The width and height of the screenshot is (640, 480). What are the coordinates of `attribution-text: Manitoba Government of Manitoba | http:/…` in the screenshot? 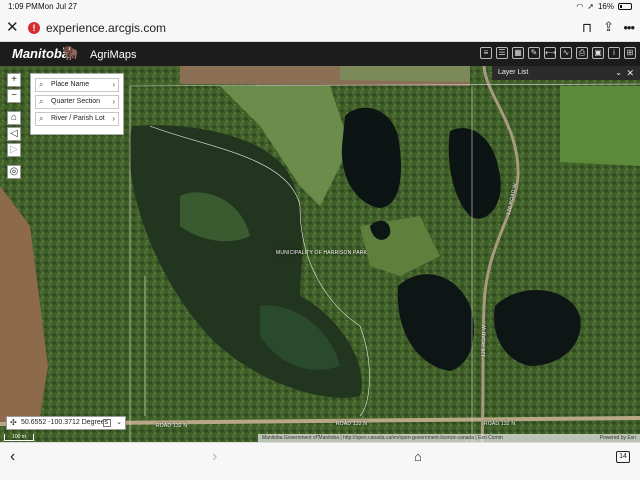 It's located at (382, 438).